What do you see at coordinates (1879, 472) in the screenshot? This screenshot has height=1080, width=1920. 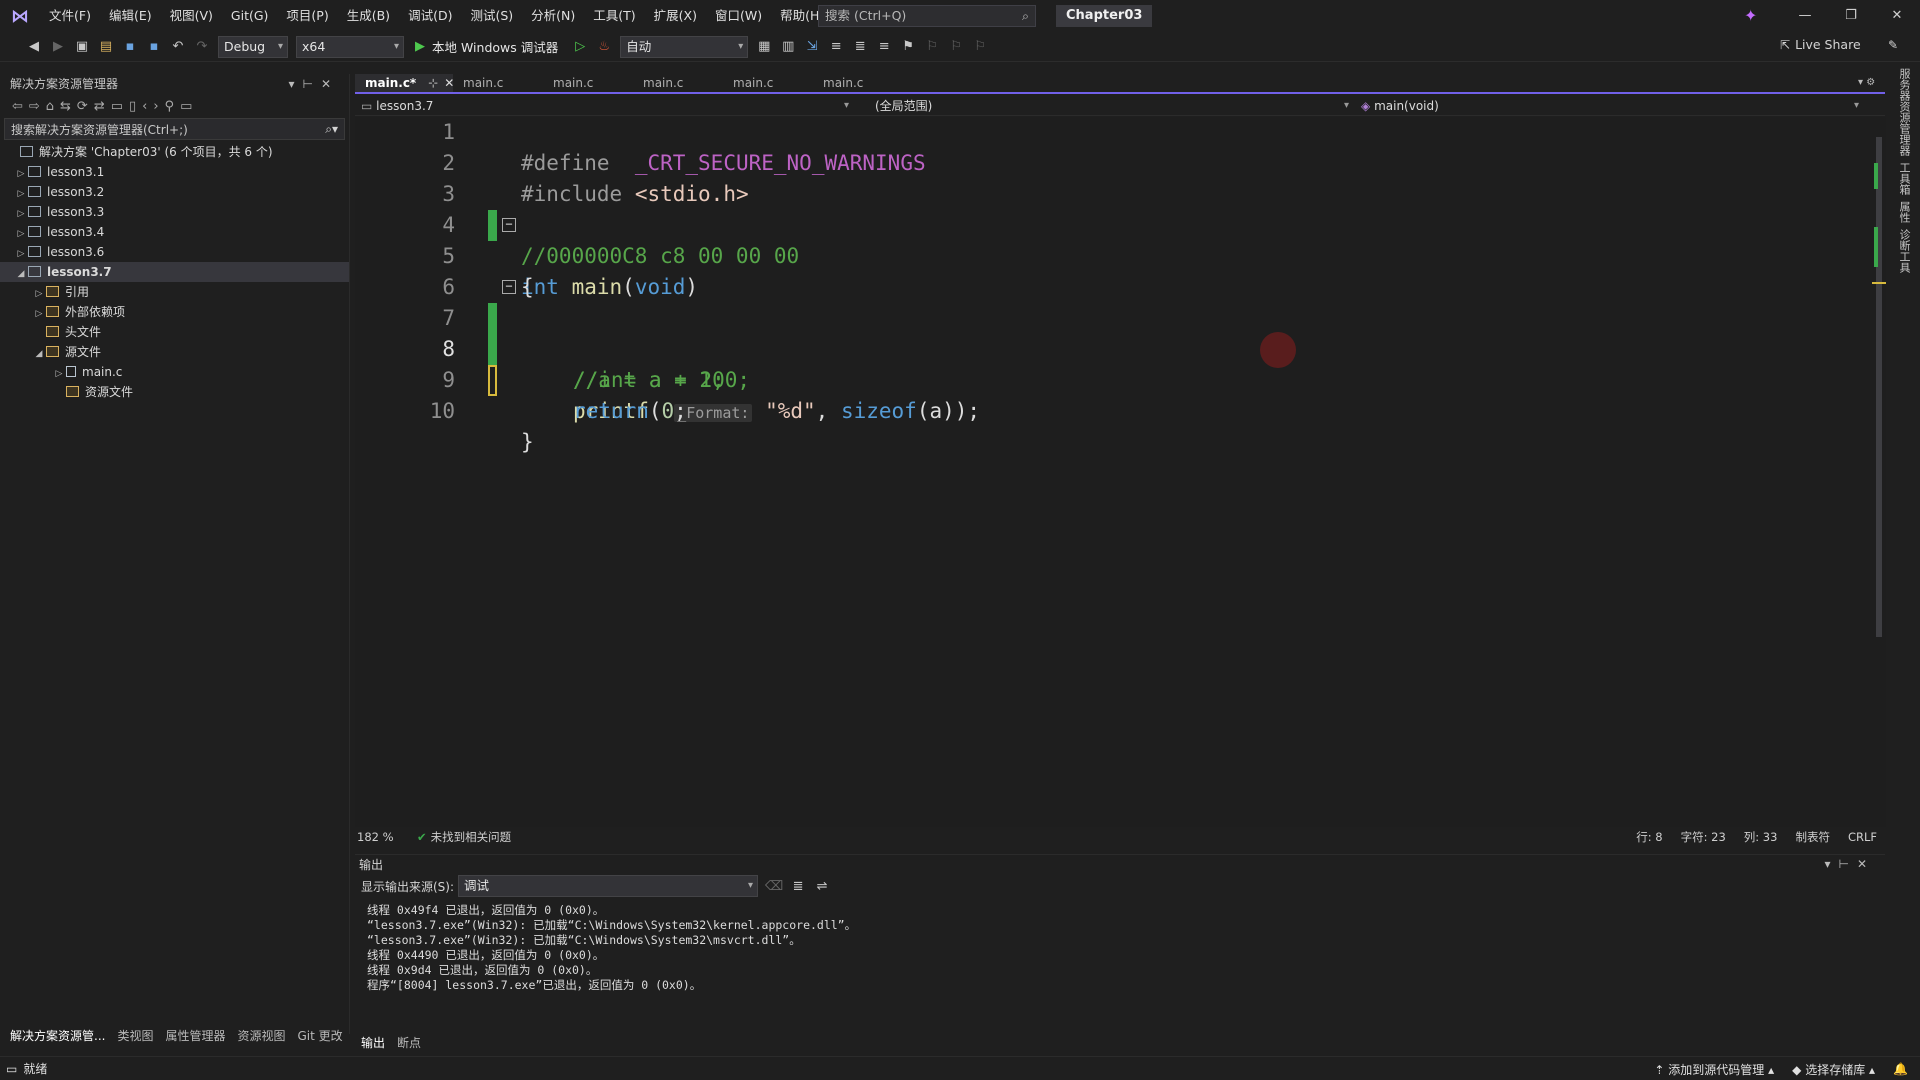 I see `editor-vertical-scrollbar` at bounding box center [1879, 472].